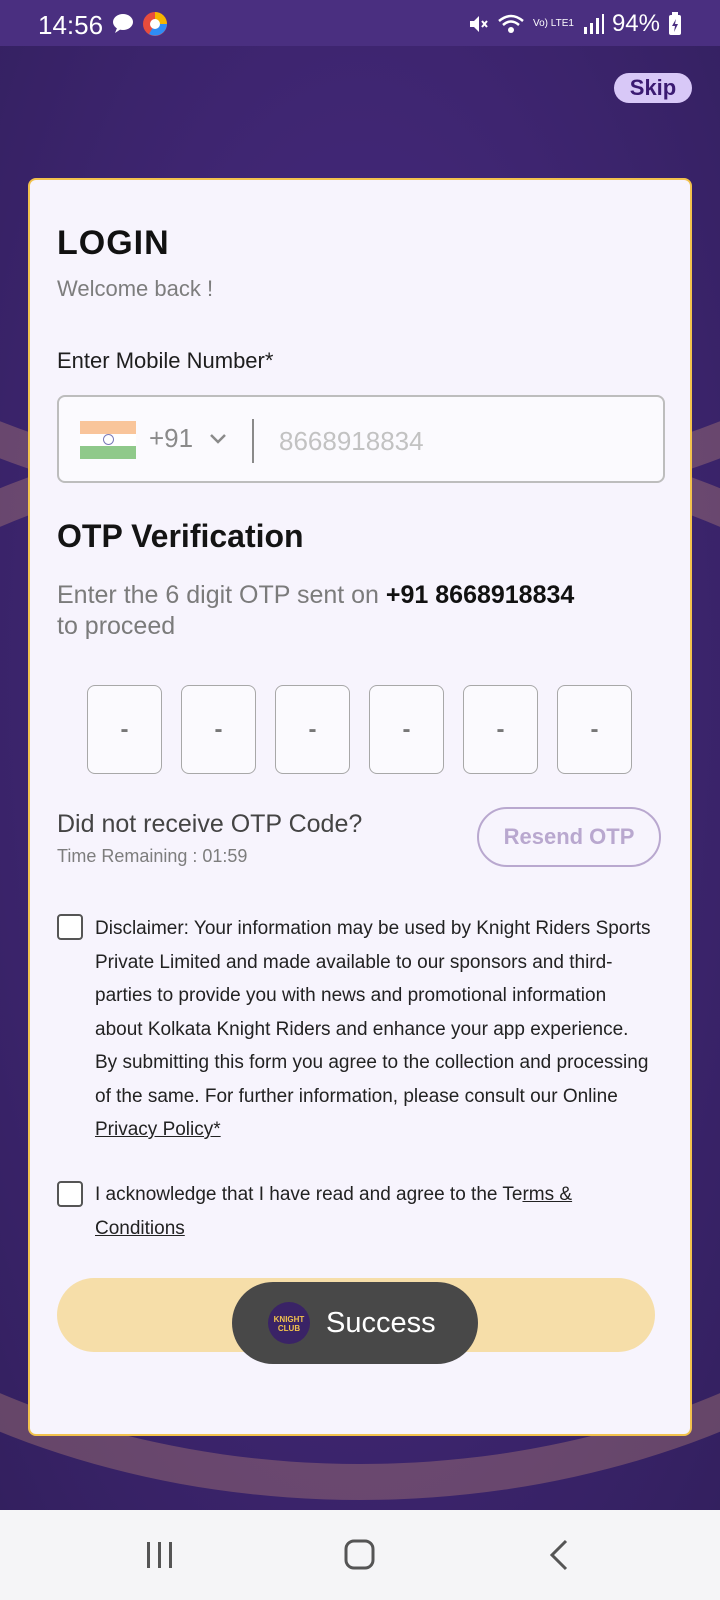 The width and height of the screenshot is (720, 1600). I want to click on battery-charging-icon, so click(675, 23).